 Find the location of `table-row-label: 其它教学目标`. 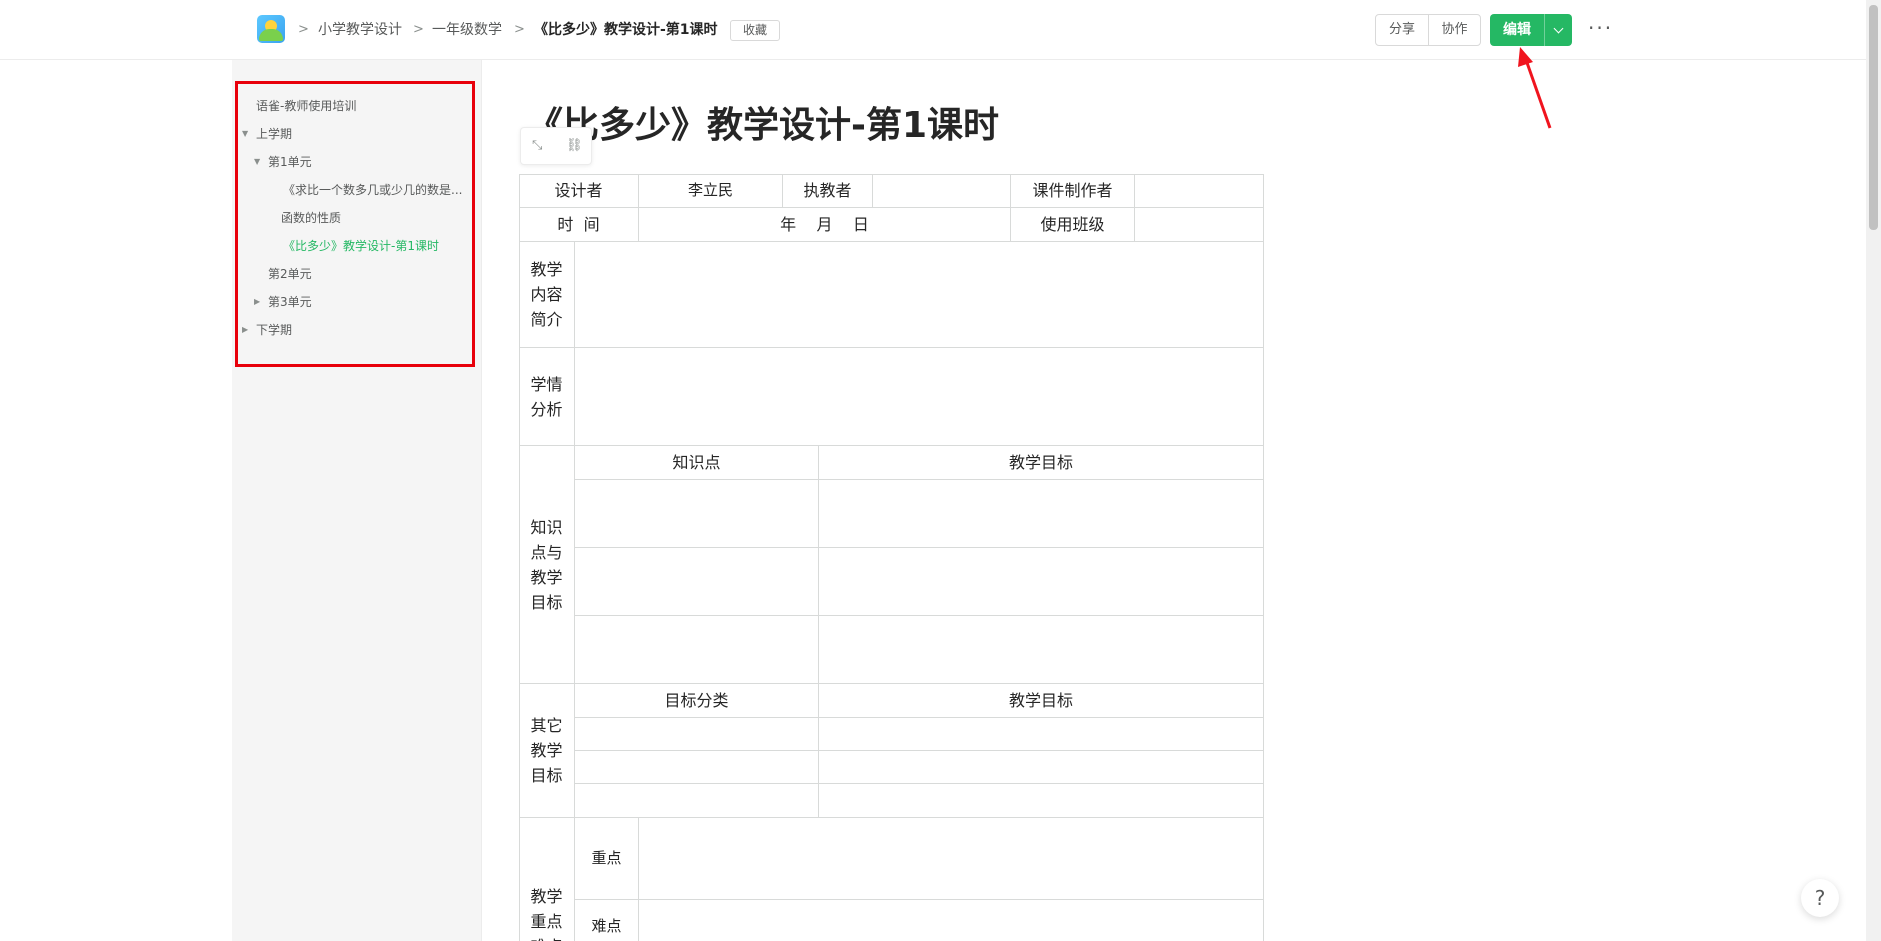

table-row-label: 其它教学目标 is located at coordinates (547, 751).